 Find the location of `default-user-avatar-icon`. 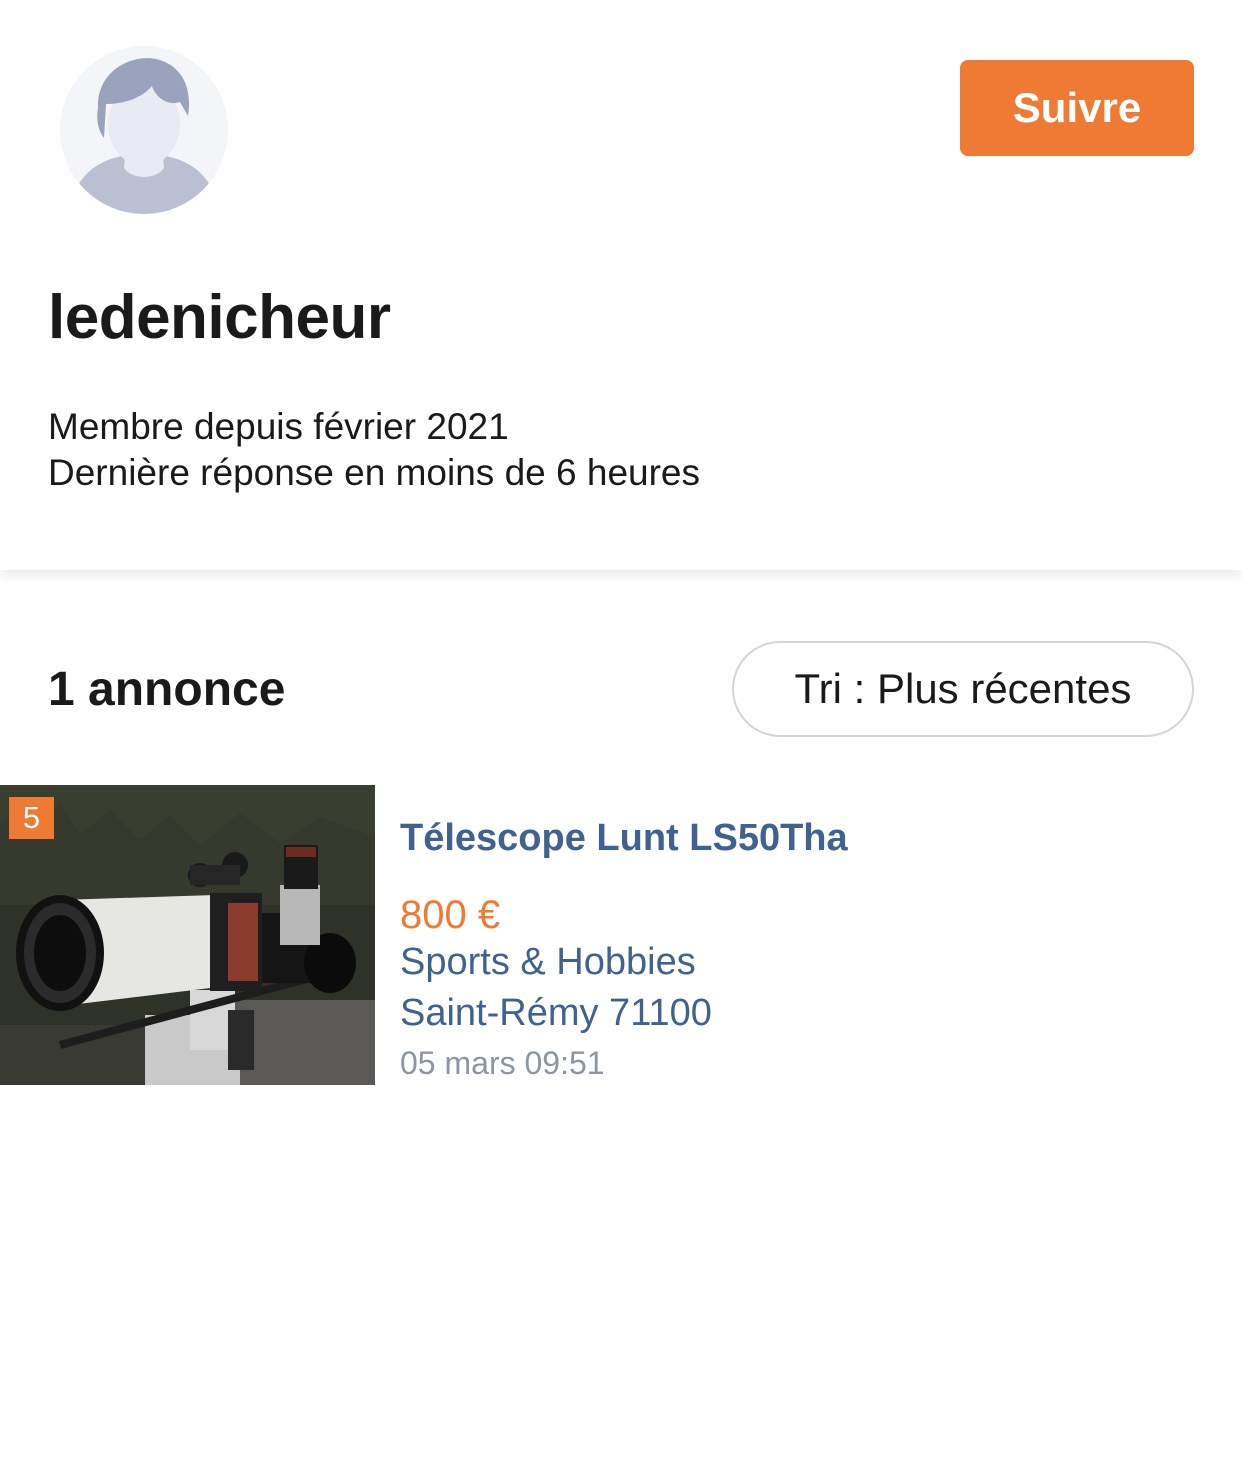

default-user-avatar-icon is located at coordinates (144, 130).